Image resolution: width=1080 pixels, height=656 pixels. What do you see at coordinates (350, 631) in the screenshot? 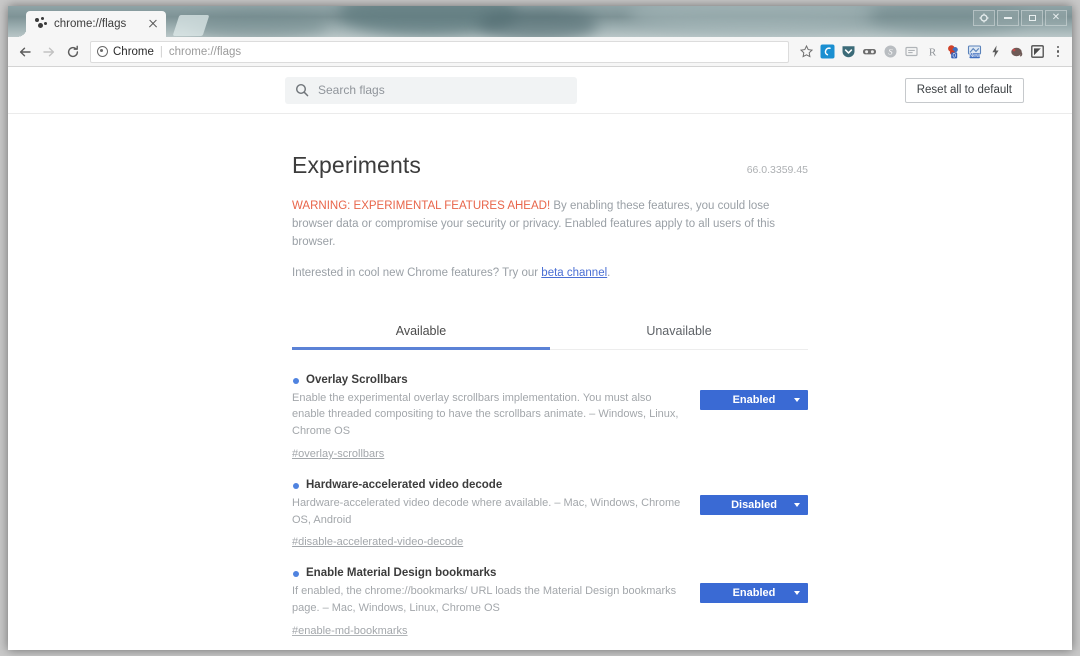
I see `flag-anchor-id: #enable-md-bookmarks` at bounding box center [350, 631].